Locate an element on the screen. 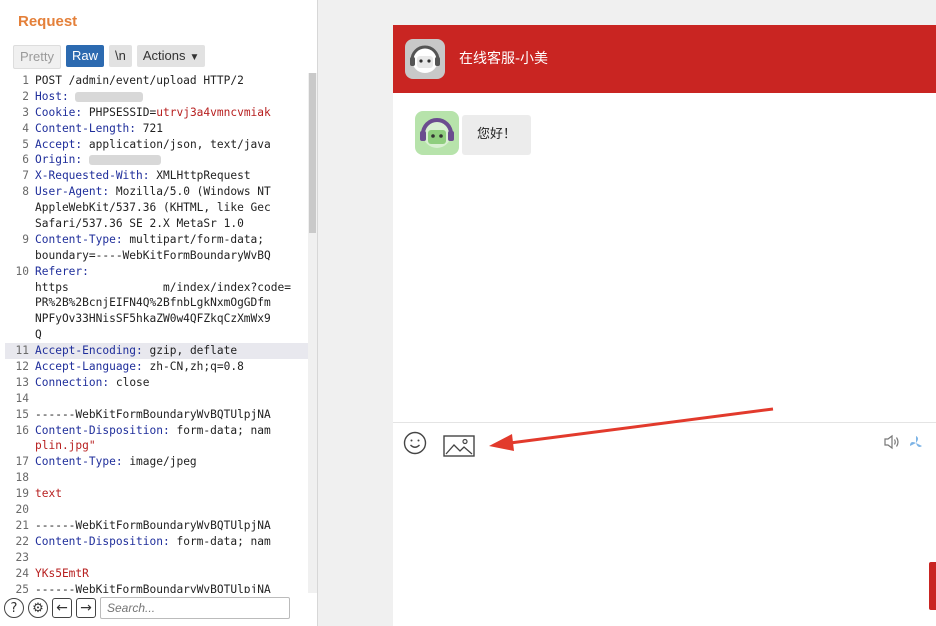  header-key: Host is located at coordinates (48, 96).